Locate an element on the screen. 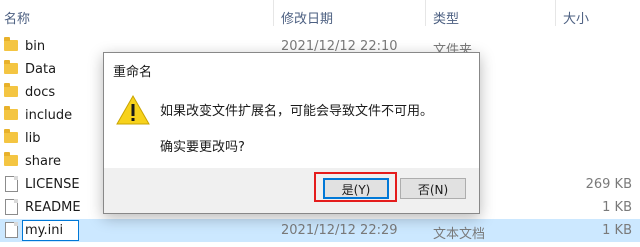 The width and height of the screenshot is (640, 247). rename-input: my.ini is located at coordinates (50, 230).